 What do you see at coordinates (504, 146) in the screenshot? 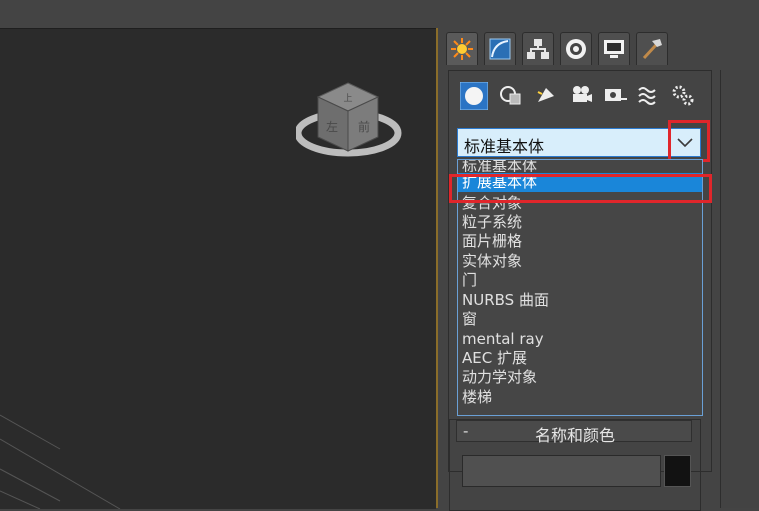
I see `category-dropdown-value: 标准基本体` at bounding box center [504, 146].